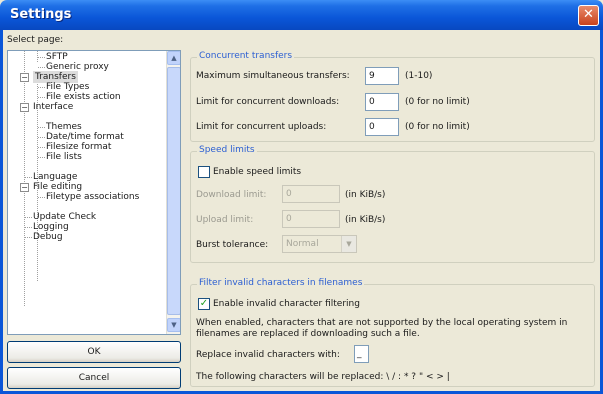  I want to click on download-limit-label: Download limit:, so click(231, 195).